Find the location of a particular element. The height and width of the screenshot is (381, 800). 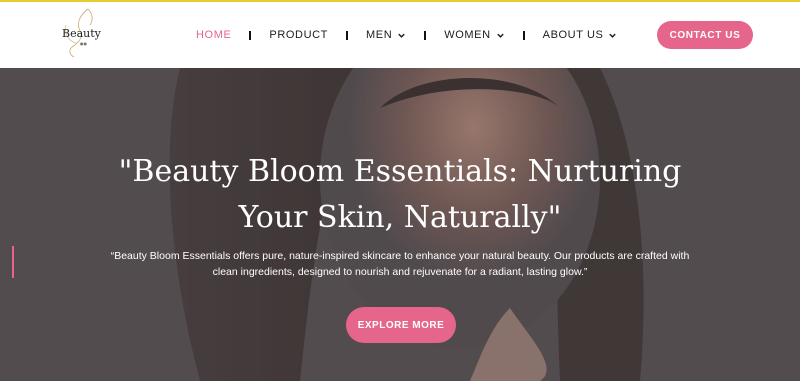

nav-home: HOME is located at coordinates (213, 35).